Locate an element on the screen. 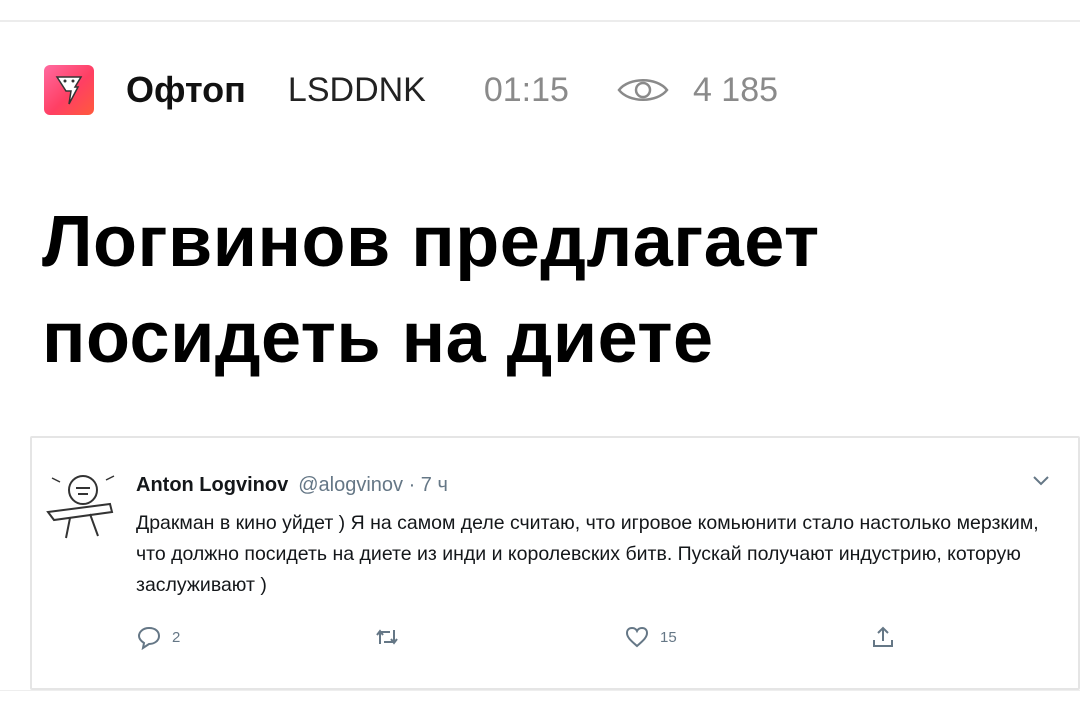 The width and height of the screenshot is (1080, 704). tweet-header: Anton Logvinov @alogvinov · 7 ч is located at coordinates (292, 485).